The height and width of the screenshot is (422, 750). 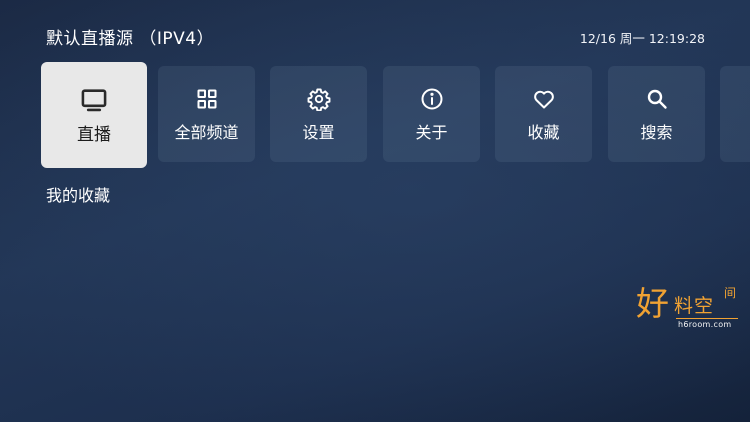 I want to click on heart-icon, so click(x=544, y=99).